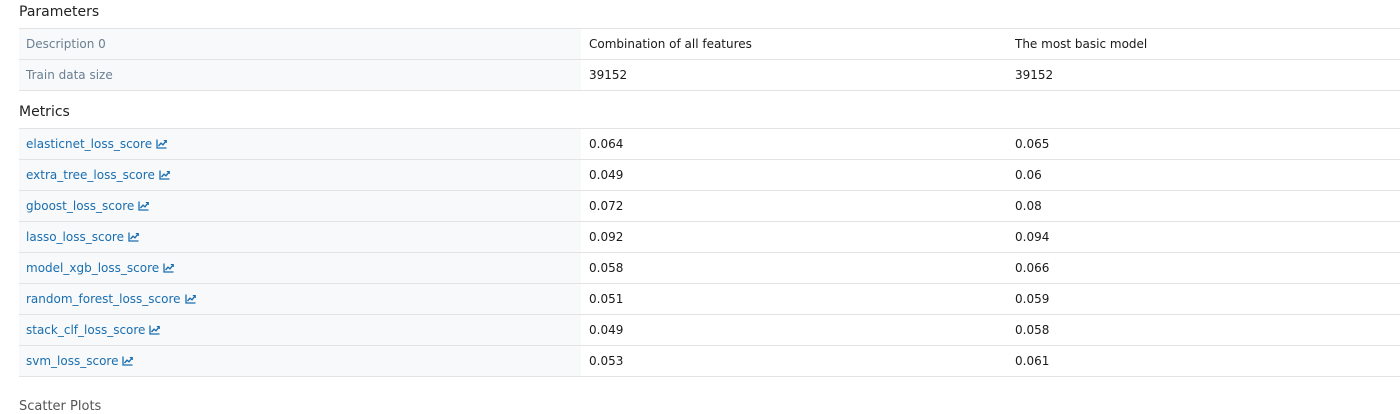 This screenshot has height=414, width=1400. I want to click on param-value-run1: 39152, so click(608, 75).